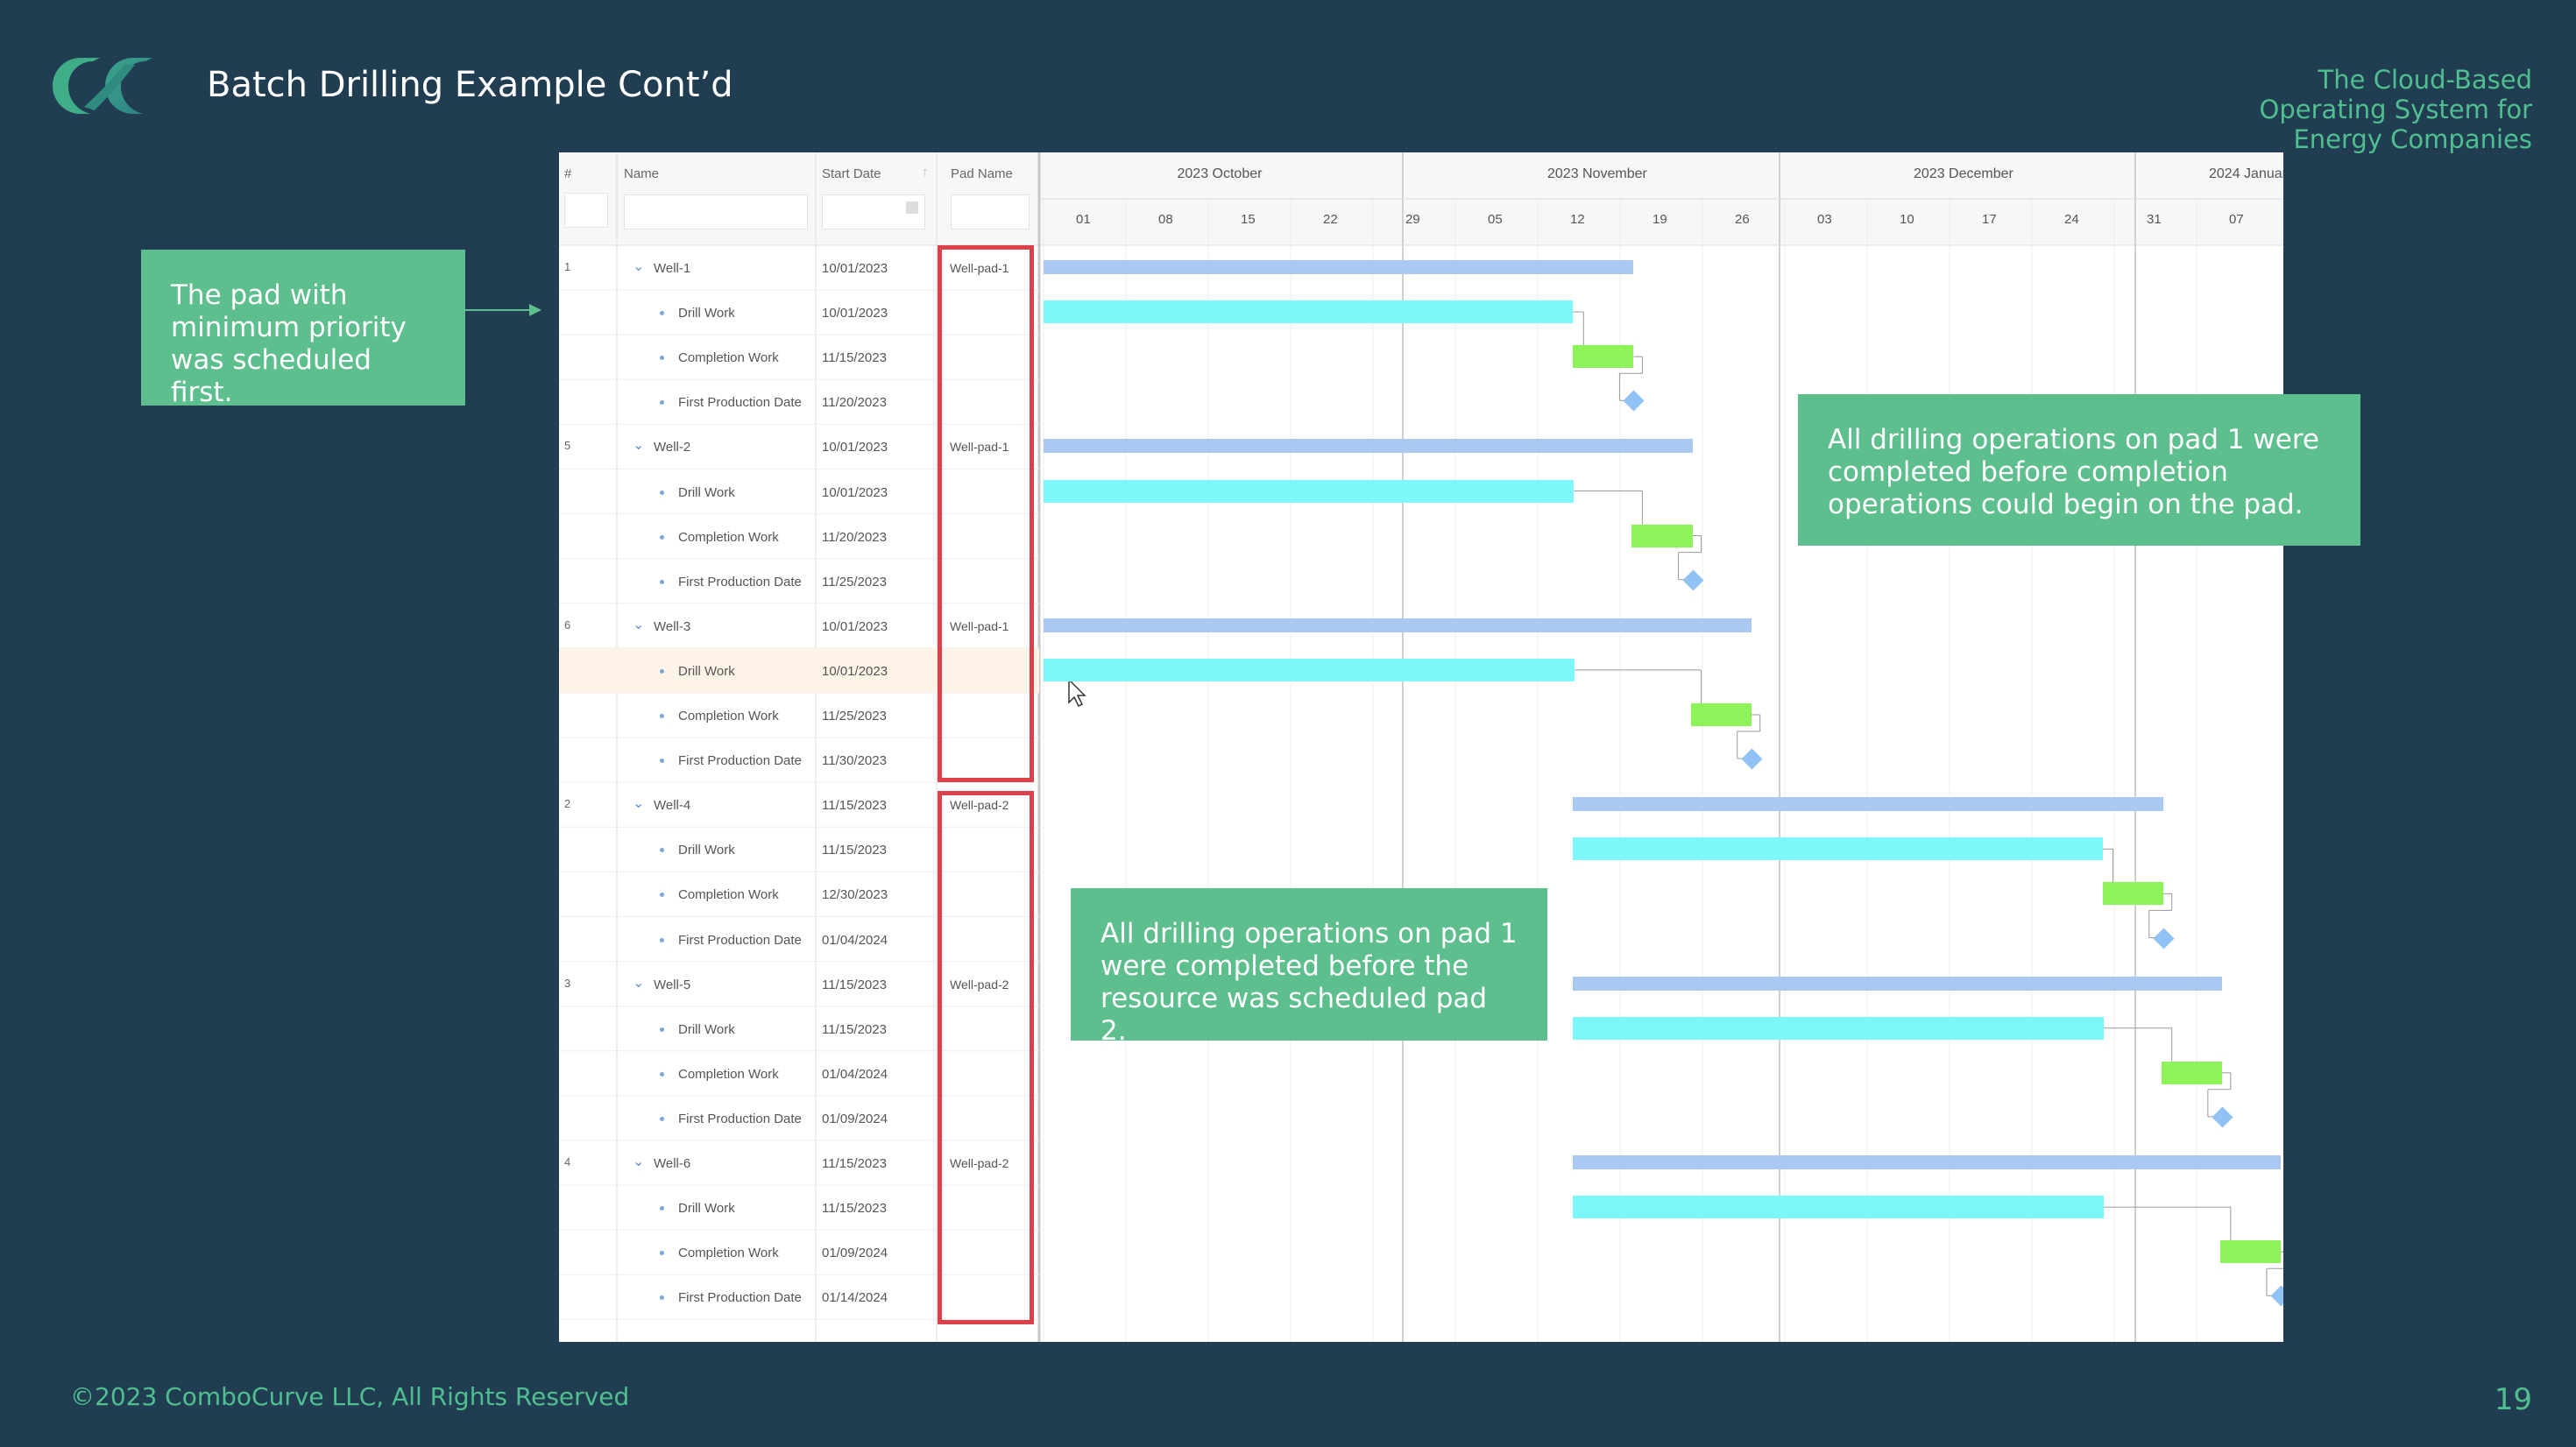 The height and width of the screenshot is (1447, 2576). Describe the element at coordinates (1963, 173) in the screenshot. I see `month-header: 2023 December` at that location.